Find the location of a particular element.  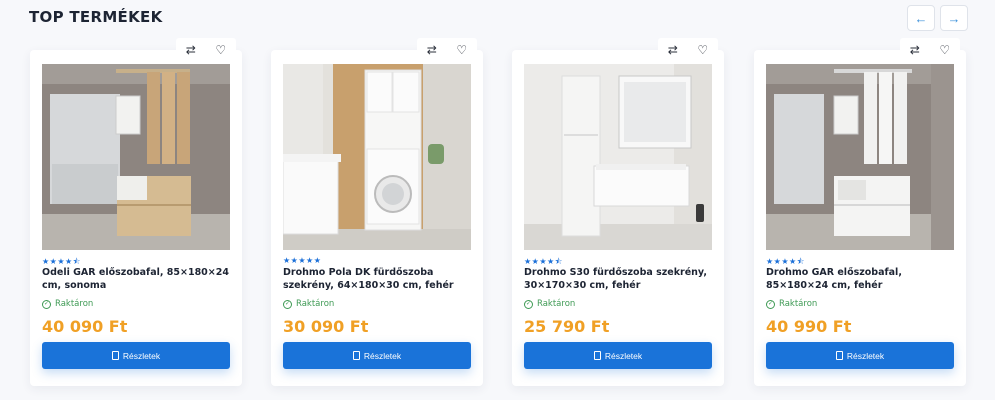

section-title: TOP TERMÉKEK is located at coordinates (96, 17).